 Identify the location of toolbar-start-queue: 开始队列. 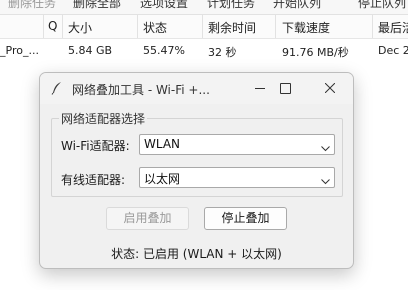
(297, 5).